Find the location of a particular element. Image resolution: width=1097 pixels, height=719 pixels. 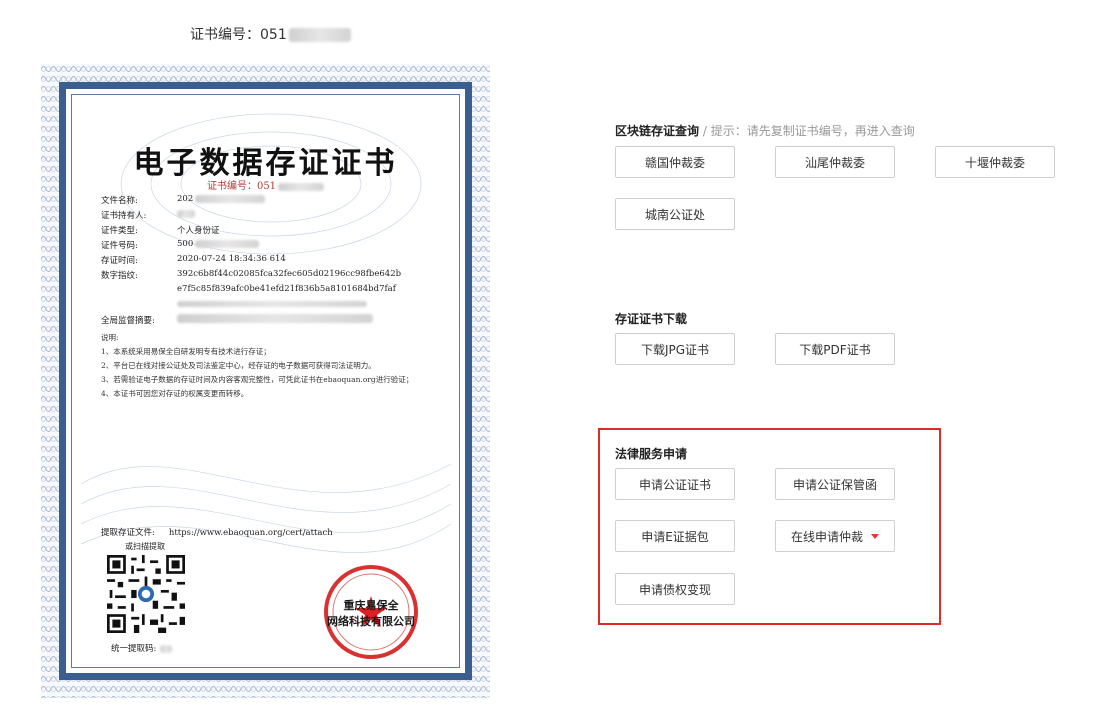

online-arbitration-dropdown: 在线申请仲裁 is located at coordinates (835, 536).